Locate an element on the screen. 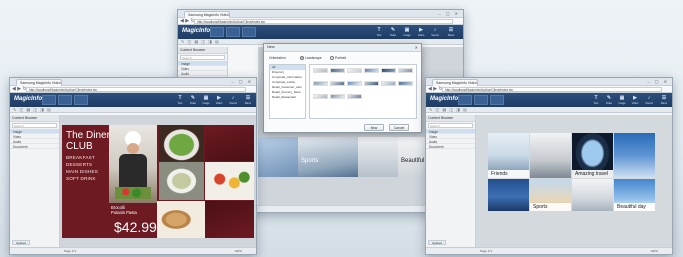  menu-item: MAIN DISHES is located at coordinates (82, 171).